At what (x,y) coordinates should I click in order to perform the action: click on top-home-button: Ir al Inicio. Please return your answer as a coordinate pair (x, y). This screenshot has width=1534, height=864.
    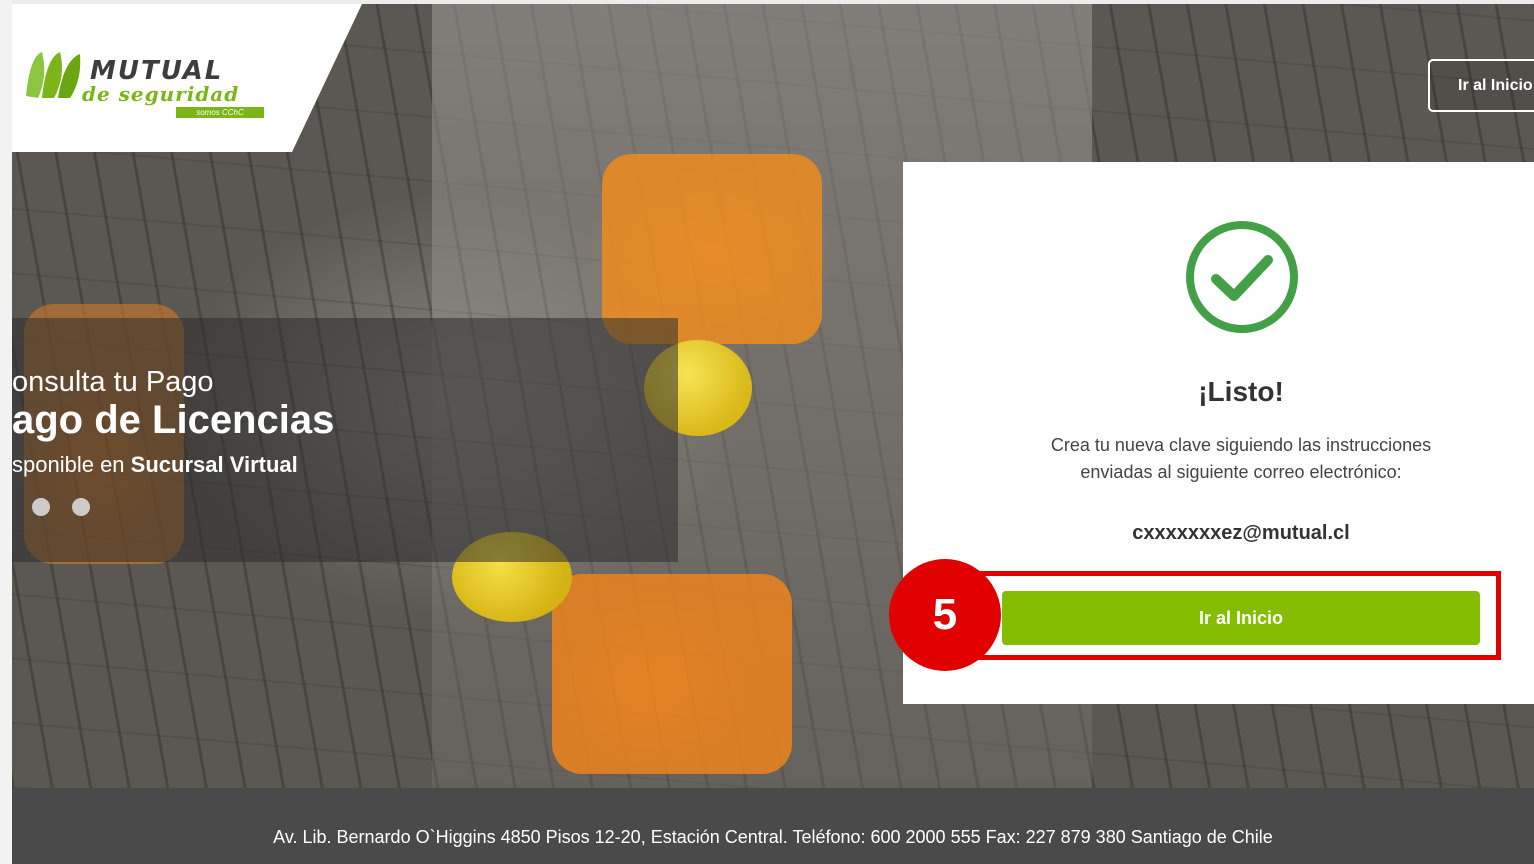
    Looking at the image, I should click on (1481, 85).